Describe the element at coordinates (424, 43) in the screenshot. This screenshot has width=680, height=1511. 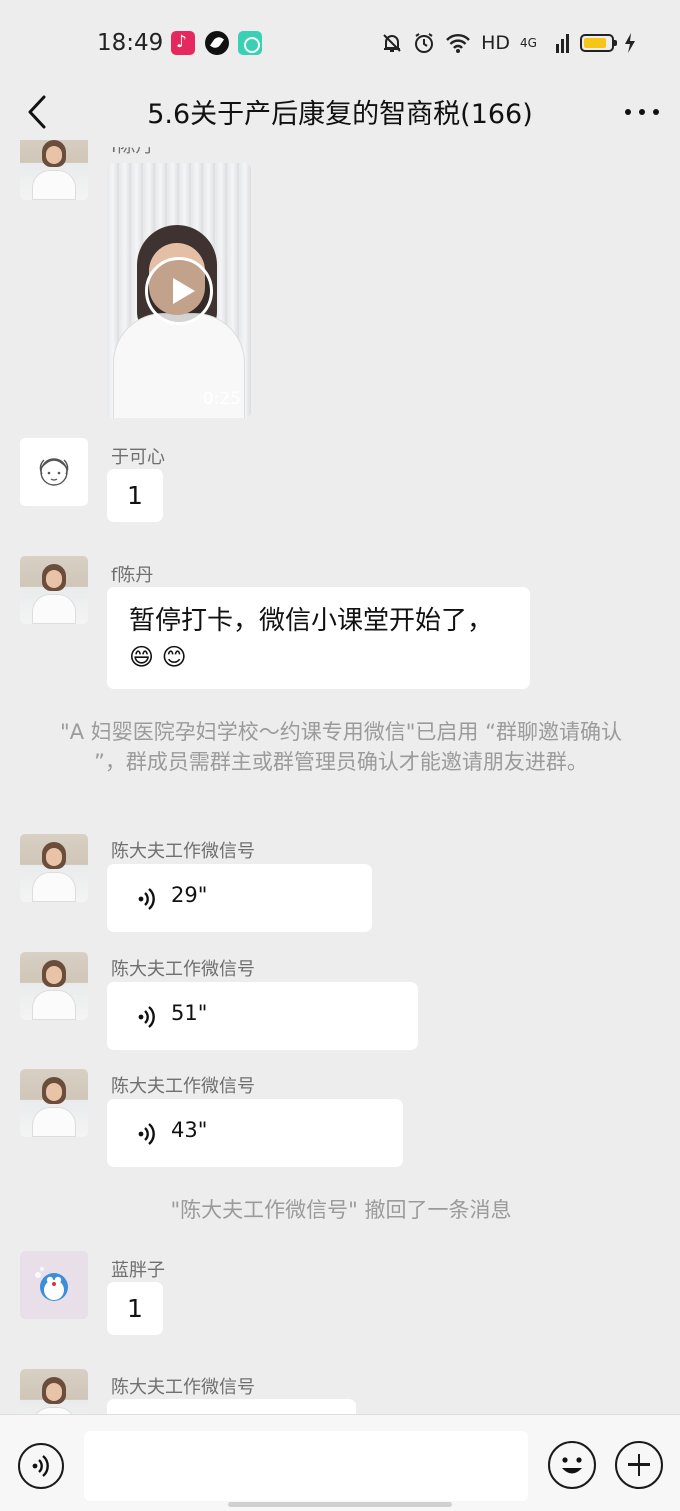
I see `alarm-icon` at that location.